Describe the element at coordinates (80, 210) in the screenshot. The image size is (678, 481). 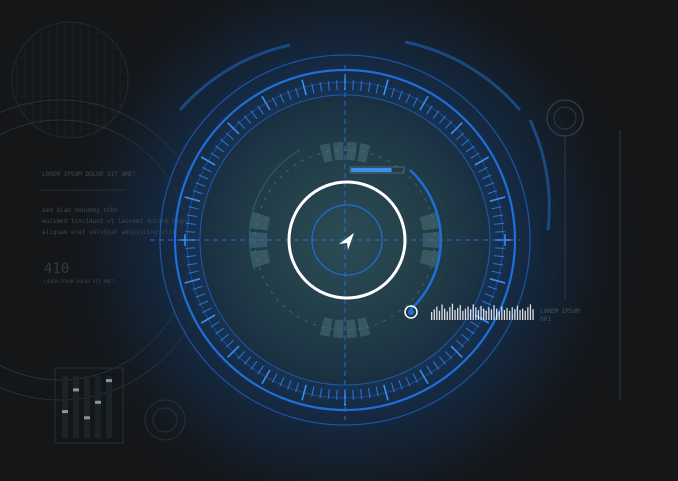
I see `panel-line-1: sed diam nonummy nibh` at that location.